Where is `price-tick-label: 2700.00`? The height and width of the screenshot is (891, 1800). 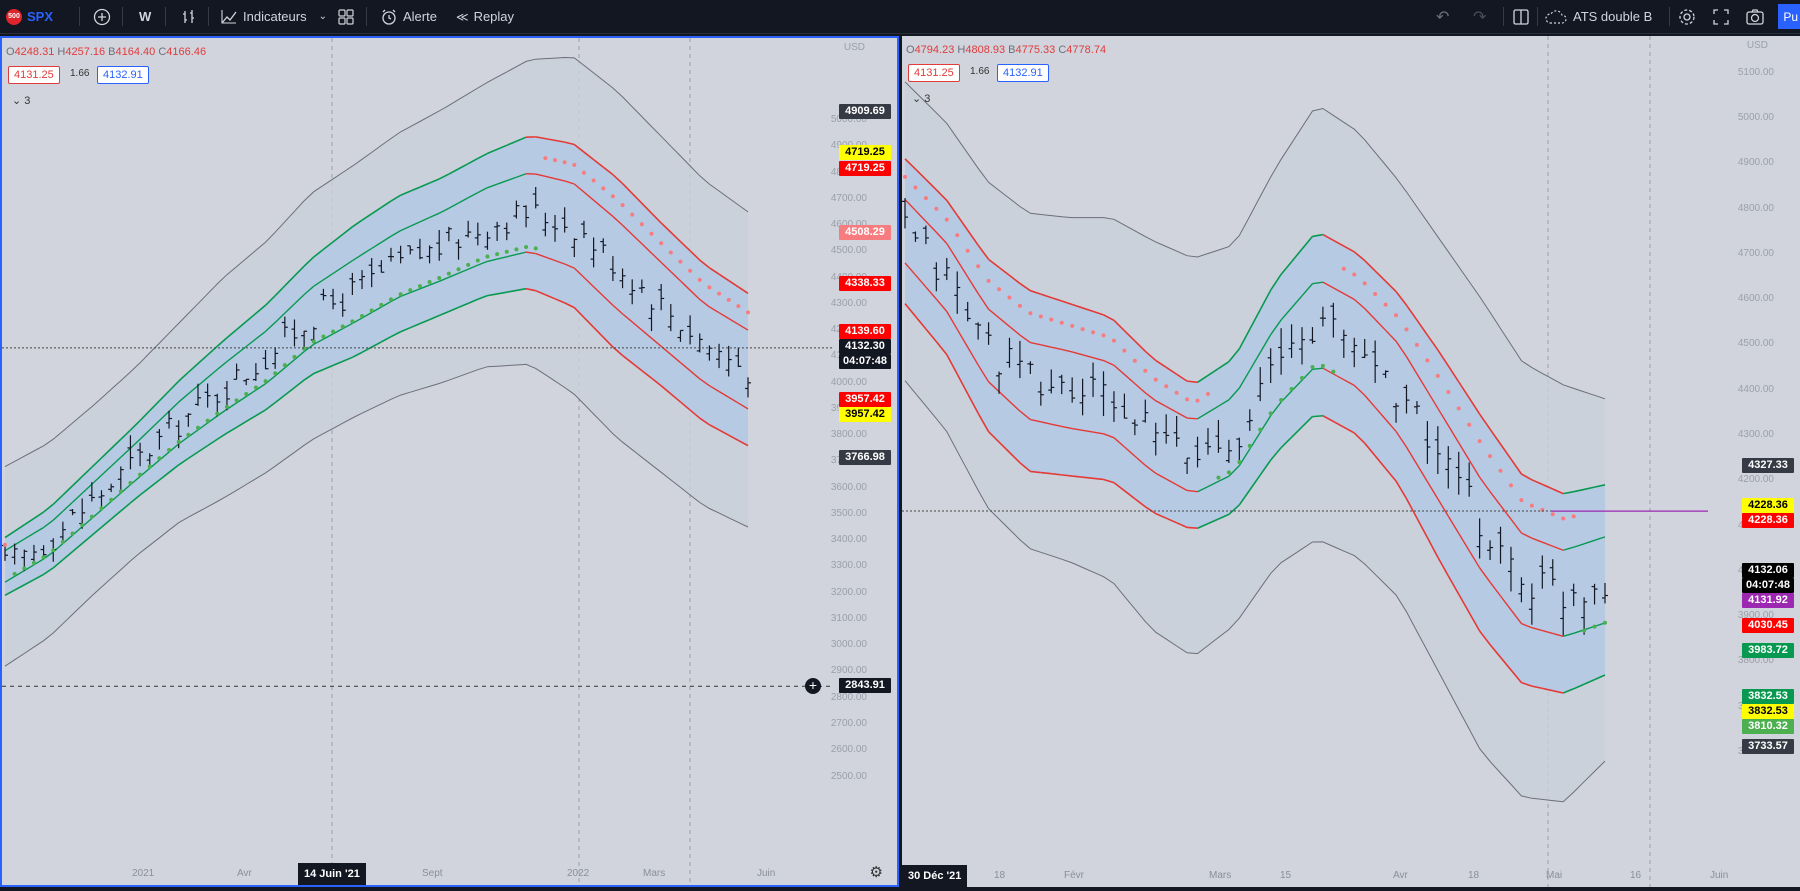 price-tick-label: 2700.00 is located at coordinates (848, 723).